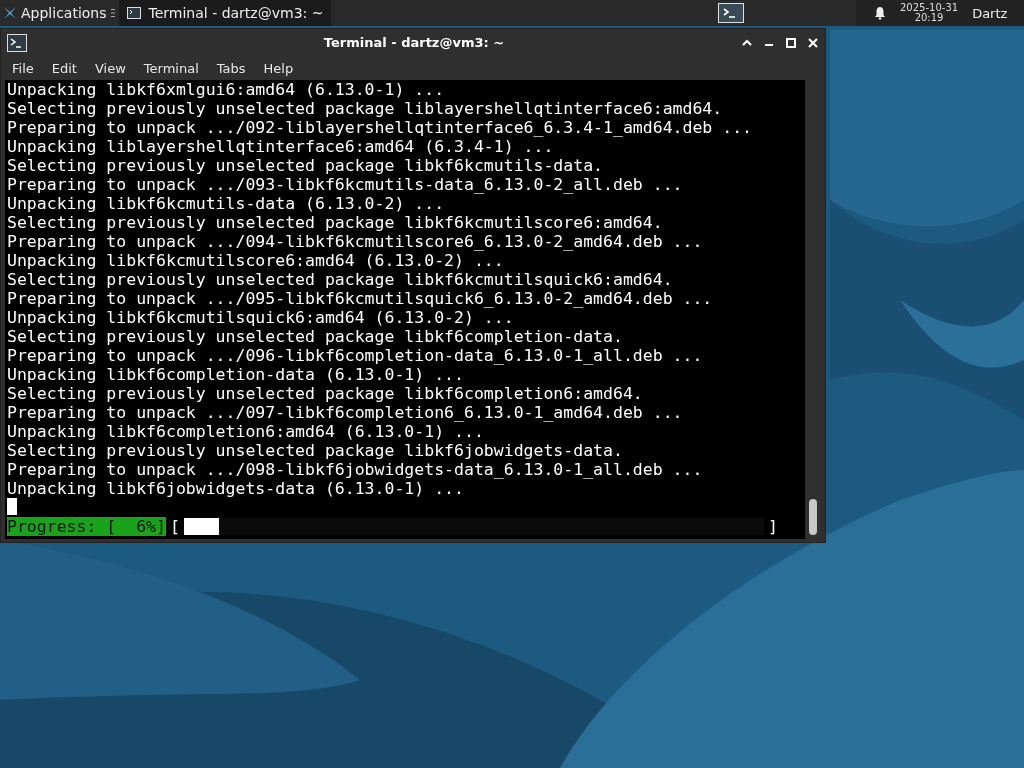 The width and height of the screenshot is (1024, 768). Describe the element at coordinates (23, 68) in the screenshot. I see `menu-item: File` at that location.